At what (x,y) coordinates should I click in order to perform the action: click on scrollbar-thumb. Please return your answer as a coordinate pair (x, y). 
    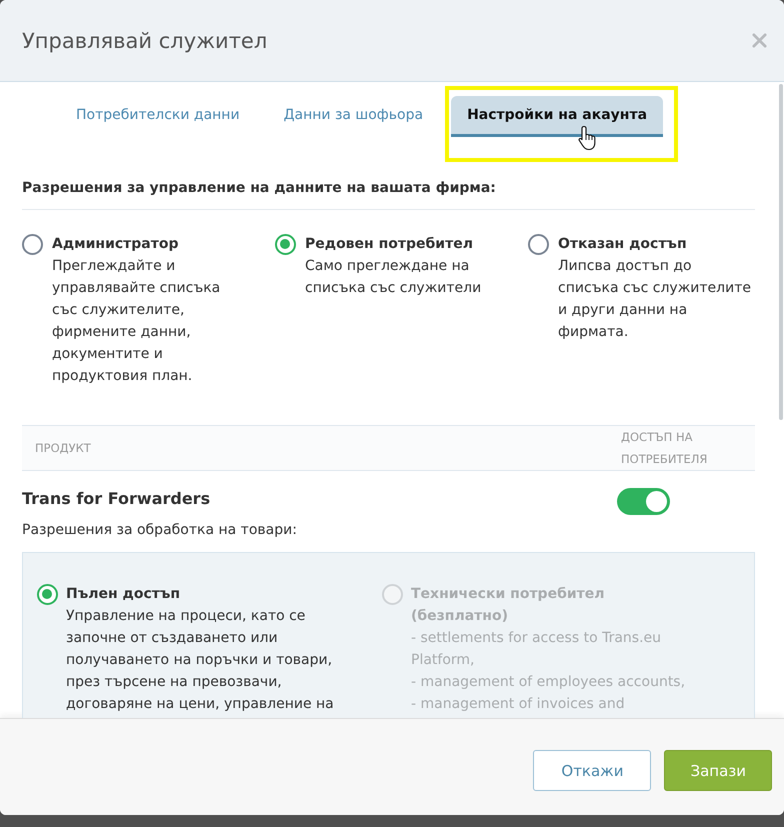
    Looking at the image, I should click on (781, 252).